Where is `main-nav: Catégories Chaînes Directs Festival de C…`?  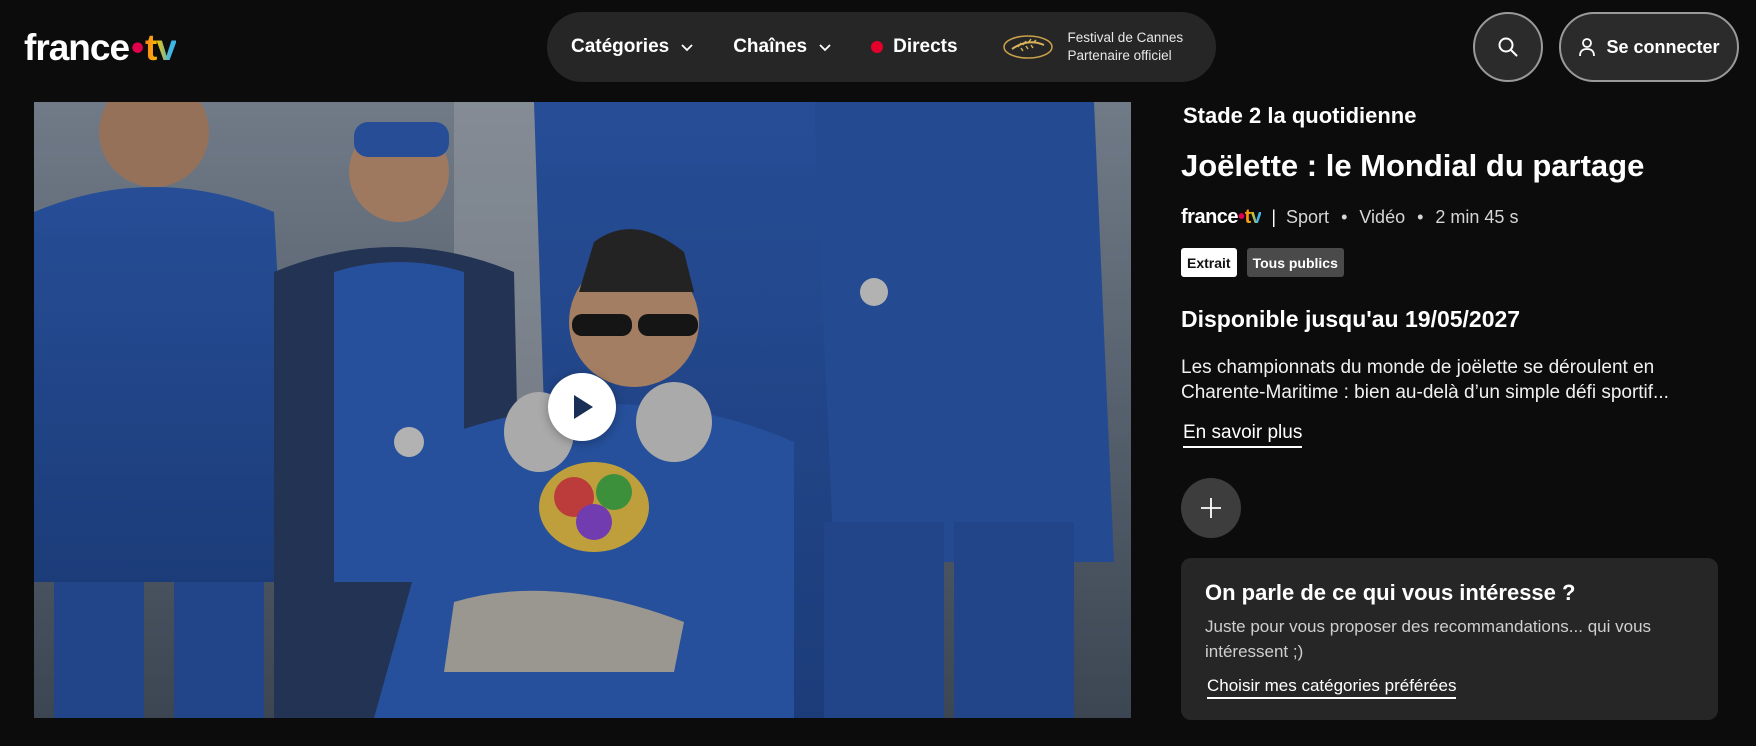 main-nav: Catégories Chaînes Directs Festival de C… is located at coordinates (881, 47).